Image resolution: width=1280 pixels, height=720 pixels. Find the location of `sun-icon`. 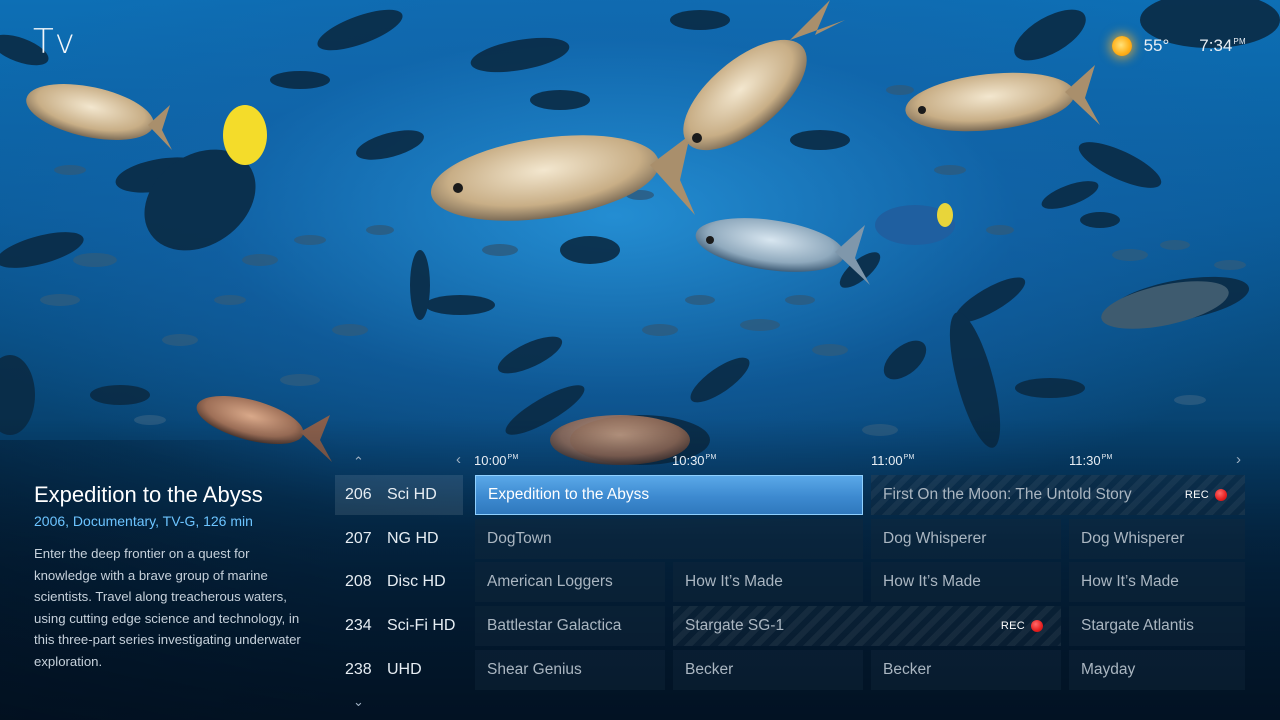

sun-icon is located at coordinates (1121, 46).